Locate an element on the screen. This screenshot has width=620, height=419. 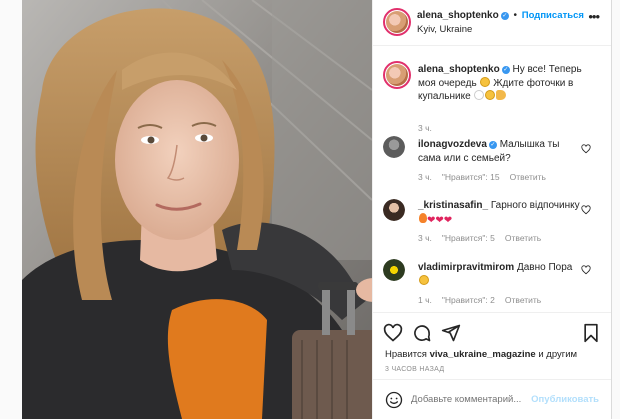
fire-icon is located at coordinates (423, 217).